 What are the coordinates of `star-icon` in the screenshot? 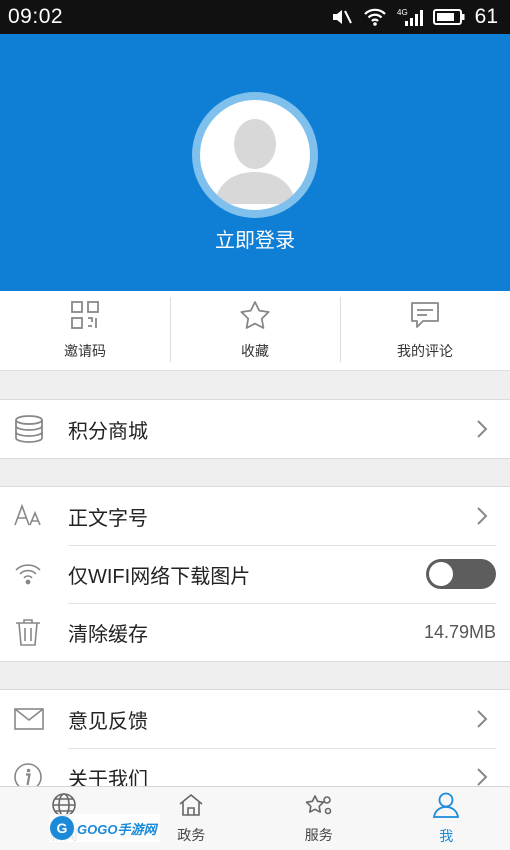 It's located at (255, 317).